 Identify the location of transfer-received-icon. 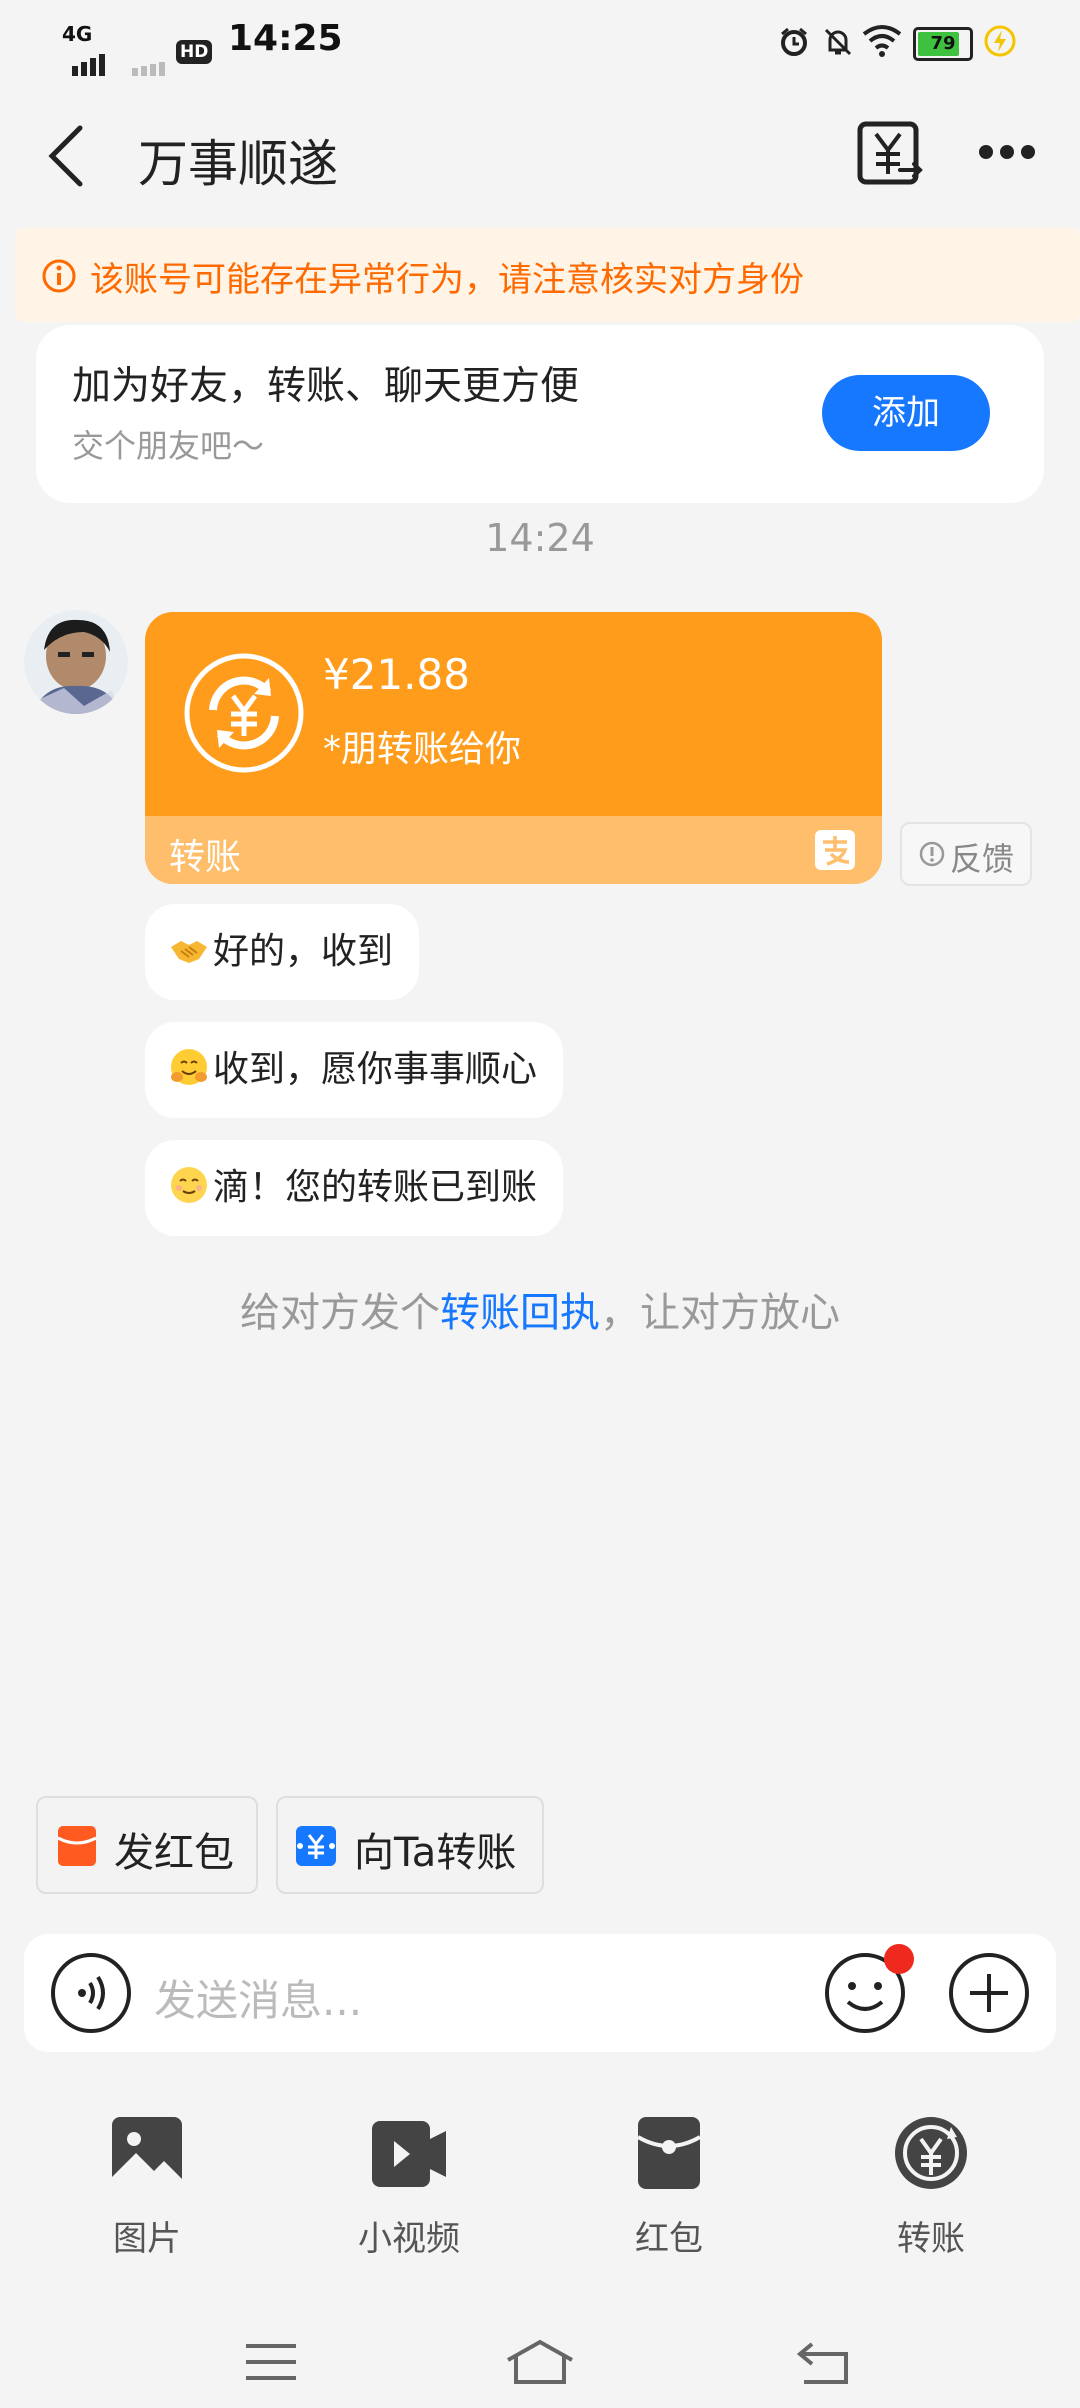
(244, 713).